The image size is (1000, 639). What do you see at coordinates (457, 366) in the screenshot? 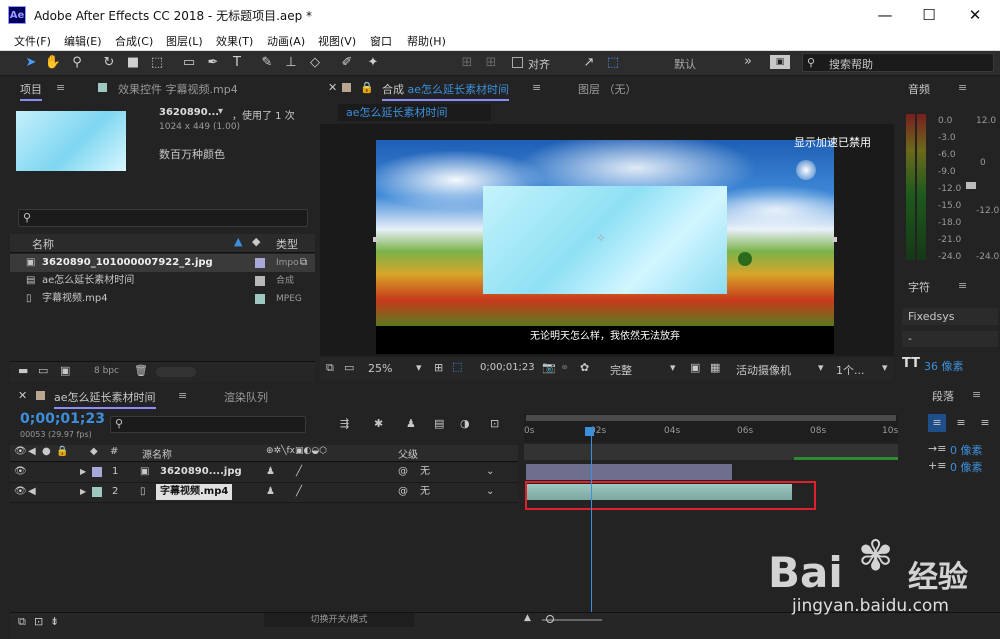
I see `mask-visibility-icon: ⬚` at bounding box center [457, 366].